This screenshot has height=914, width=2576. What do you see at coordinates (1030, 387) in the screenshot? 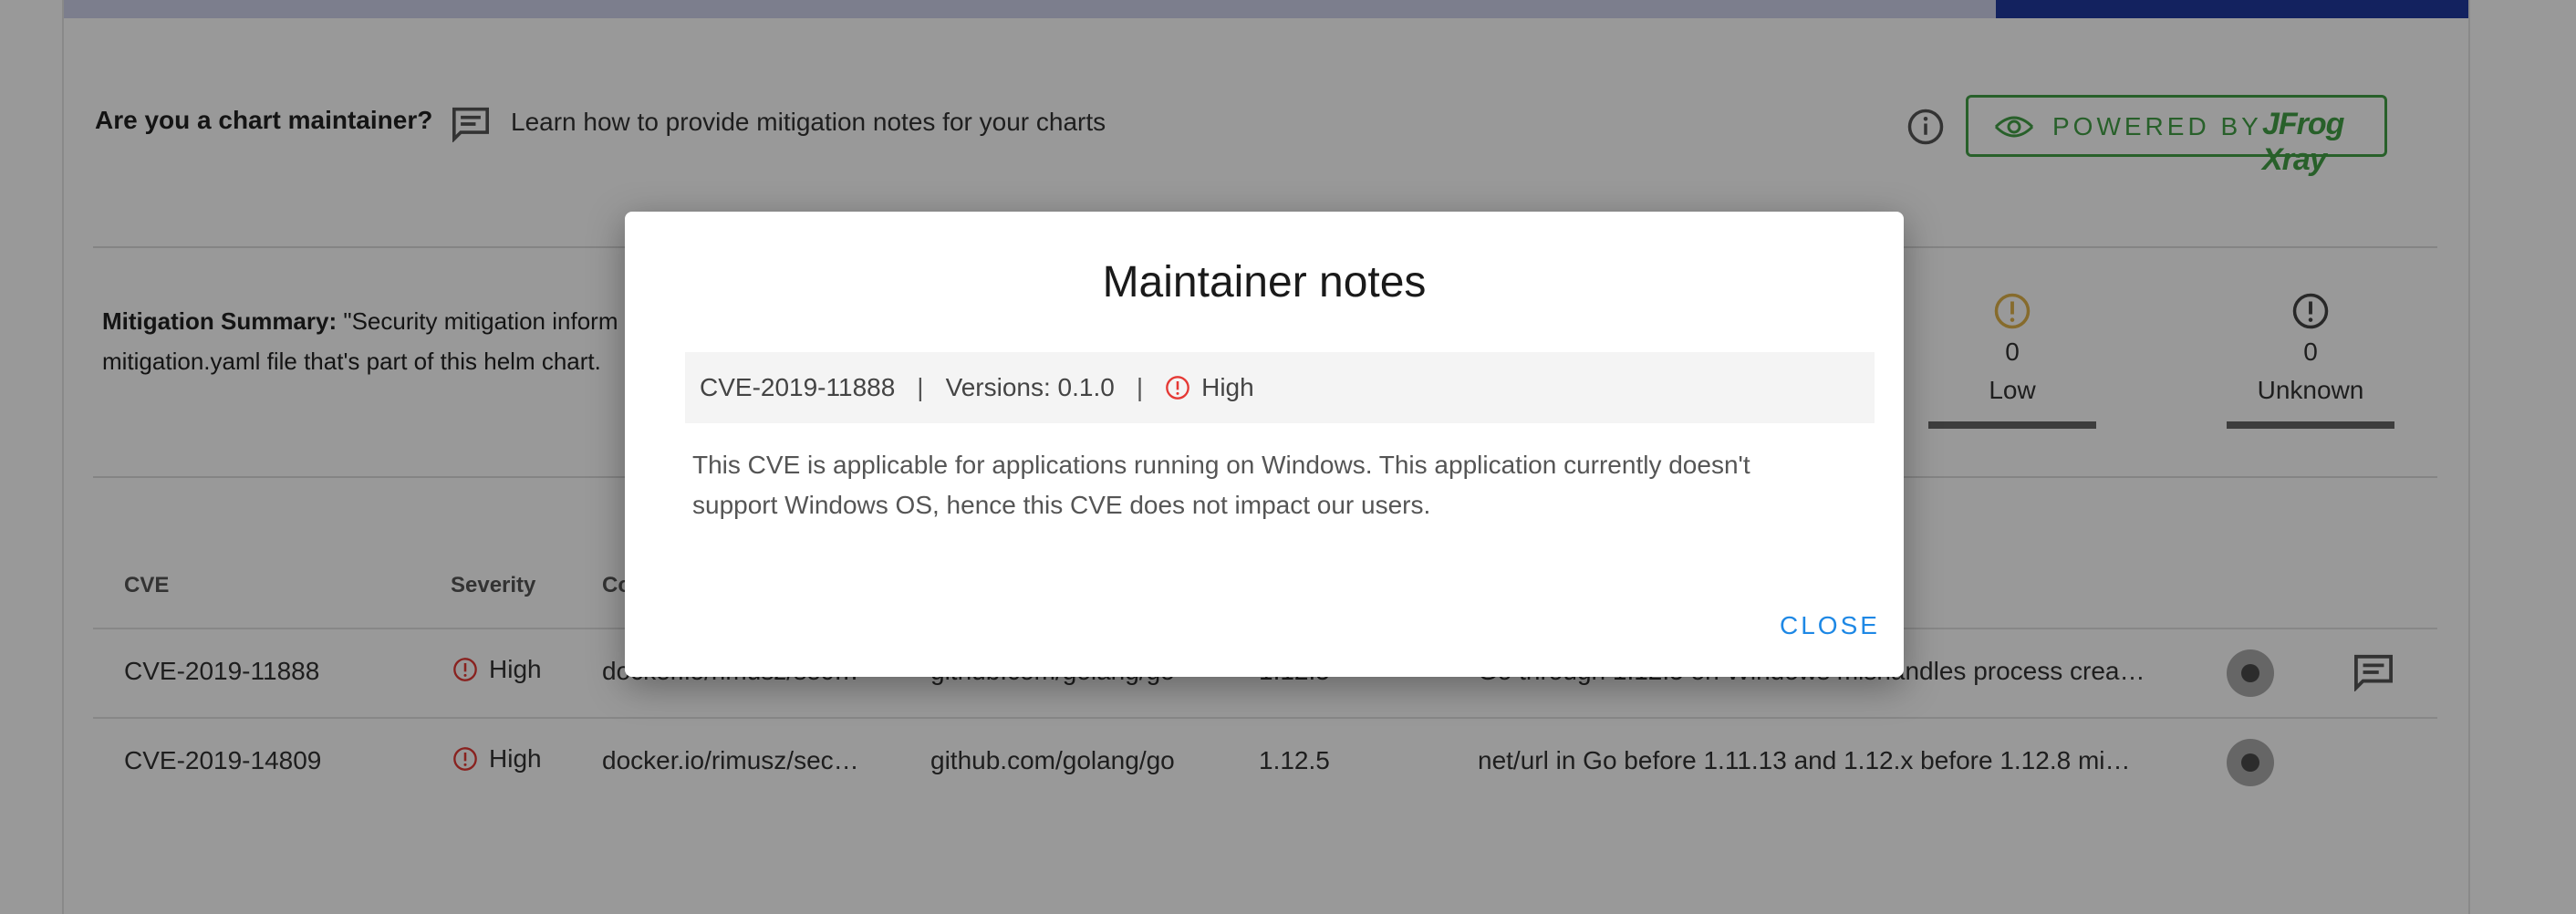
I see `dialog-versions: Versions: 0.1.0` at bounding box center [1030, 387].